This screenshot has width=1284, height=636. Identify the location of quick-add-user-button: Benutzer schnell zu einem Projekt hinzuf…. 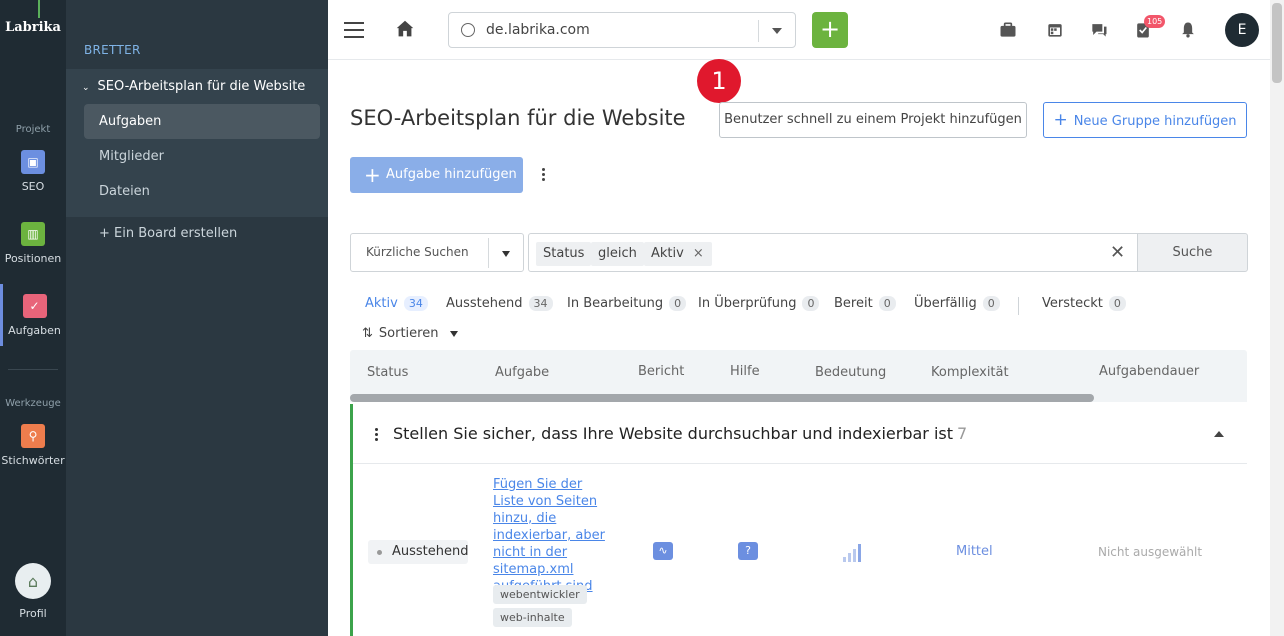
(873, 120).